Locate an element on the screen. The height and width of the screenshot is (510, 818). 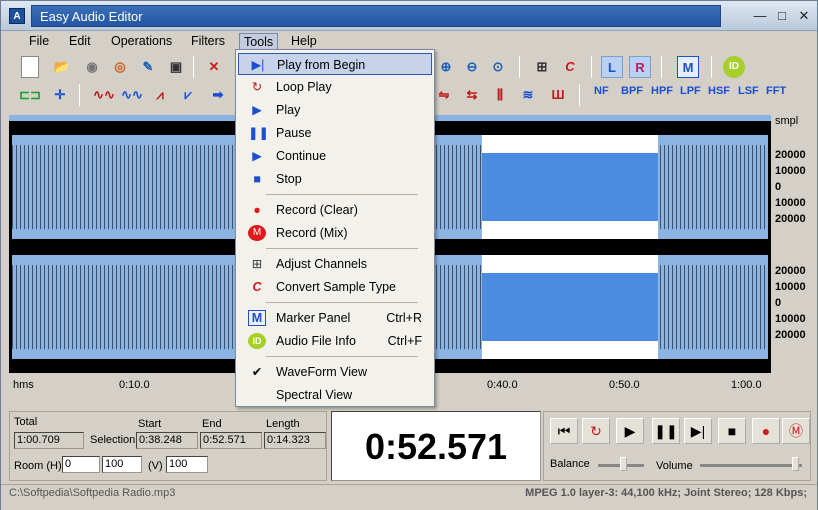
record-mix-button: Ⓜ is located at coordinates (796, 431).